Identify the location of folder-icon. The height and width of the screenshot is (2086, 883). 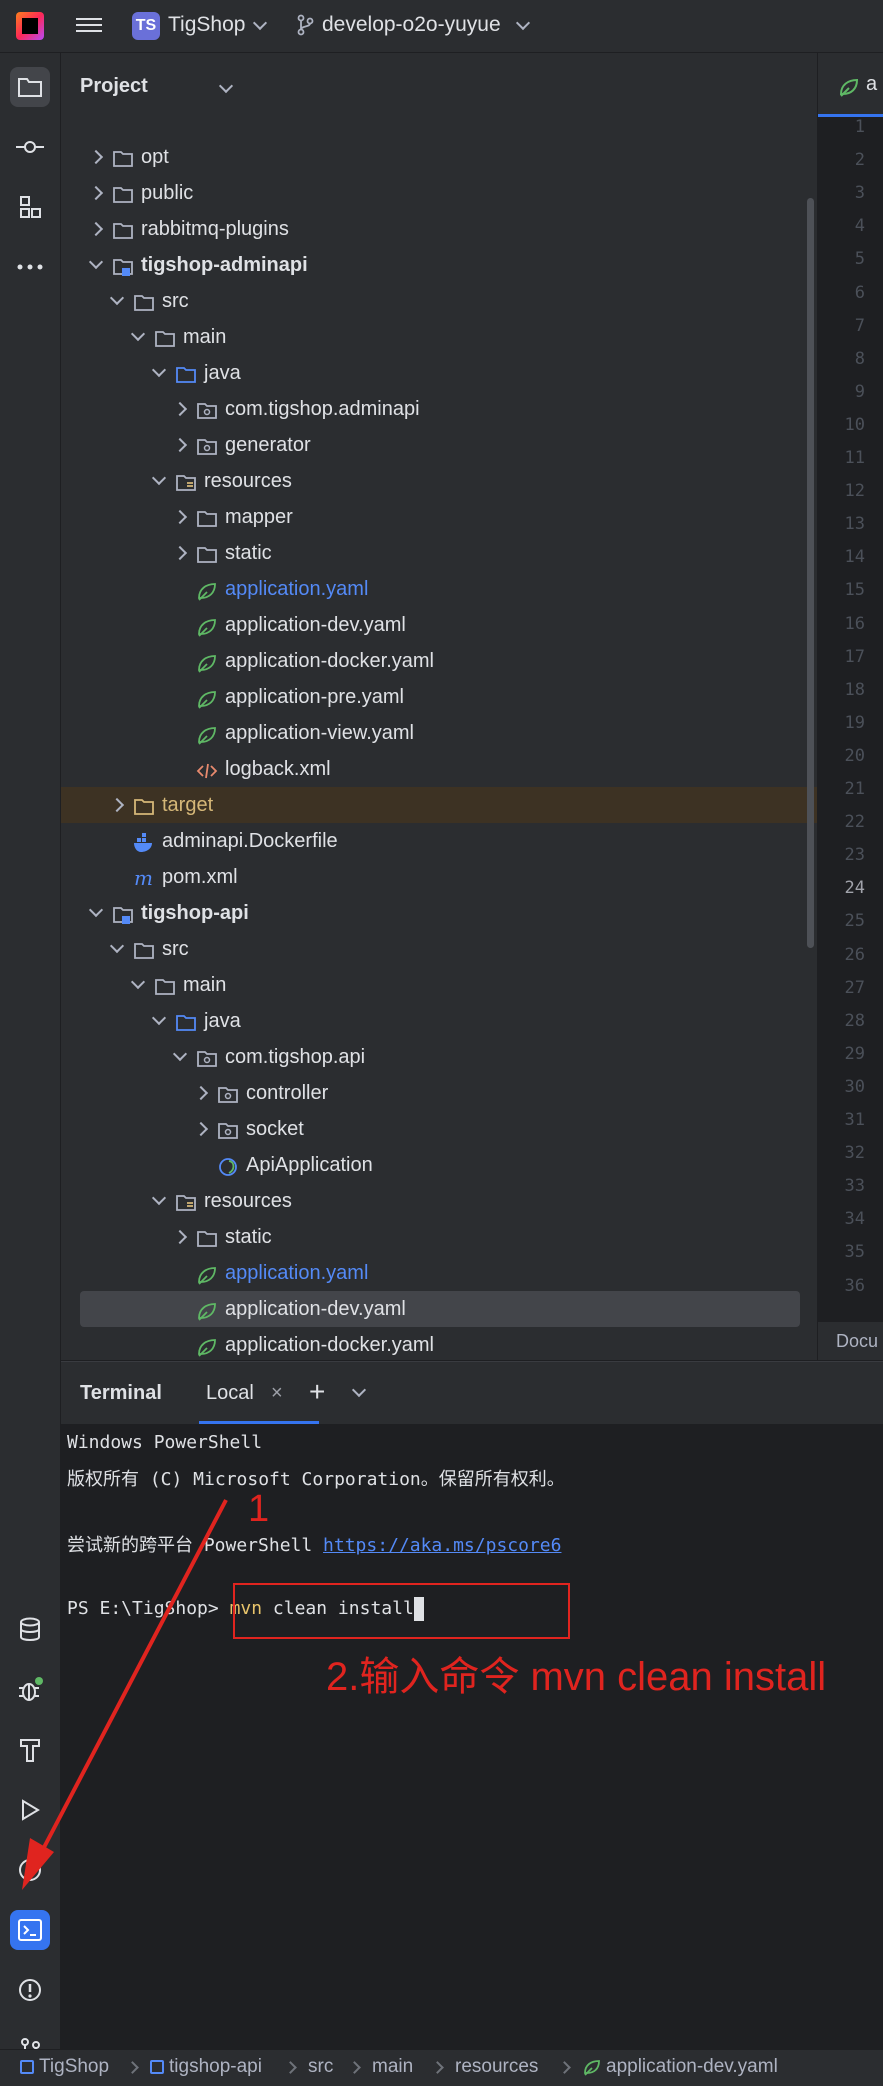
(207, 1237).